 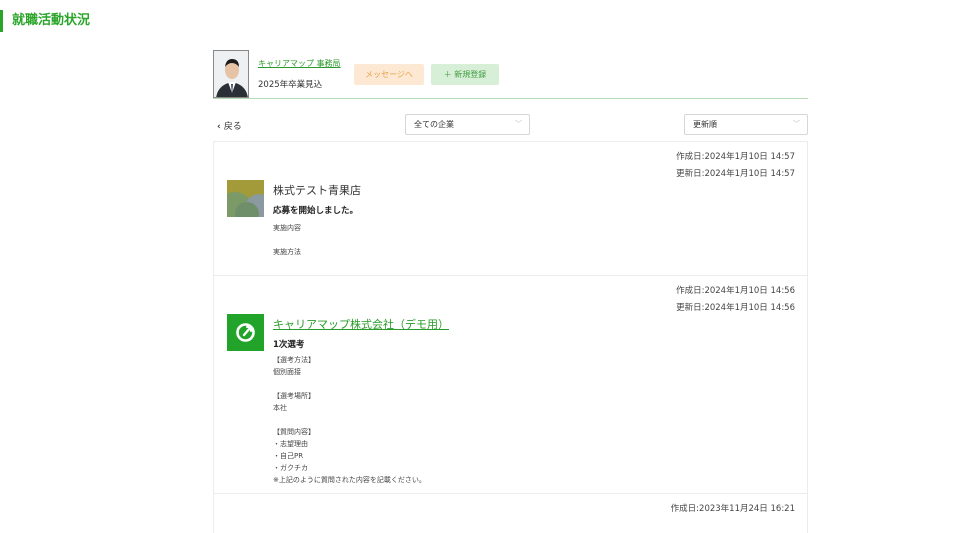 What do you see at coordinates (510, 74) in the screenshot?
I see `profile-header: キャリアマップ 事務局 2025年卒業見込 メッセージへ ＋ 新規登録` at bounding box center [510, 74].